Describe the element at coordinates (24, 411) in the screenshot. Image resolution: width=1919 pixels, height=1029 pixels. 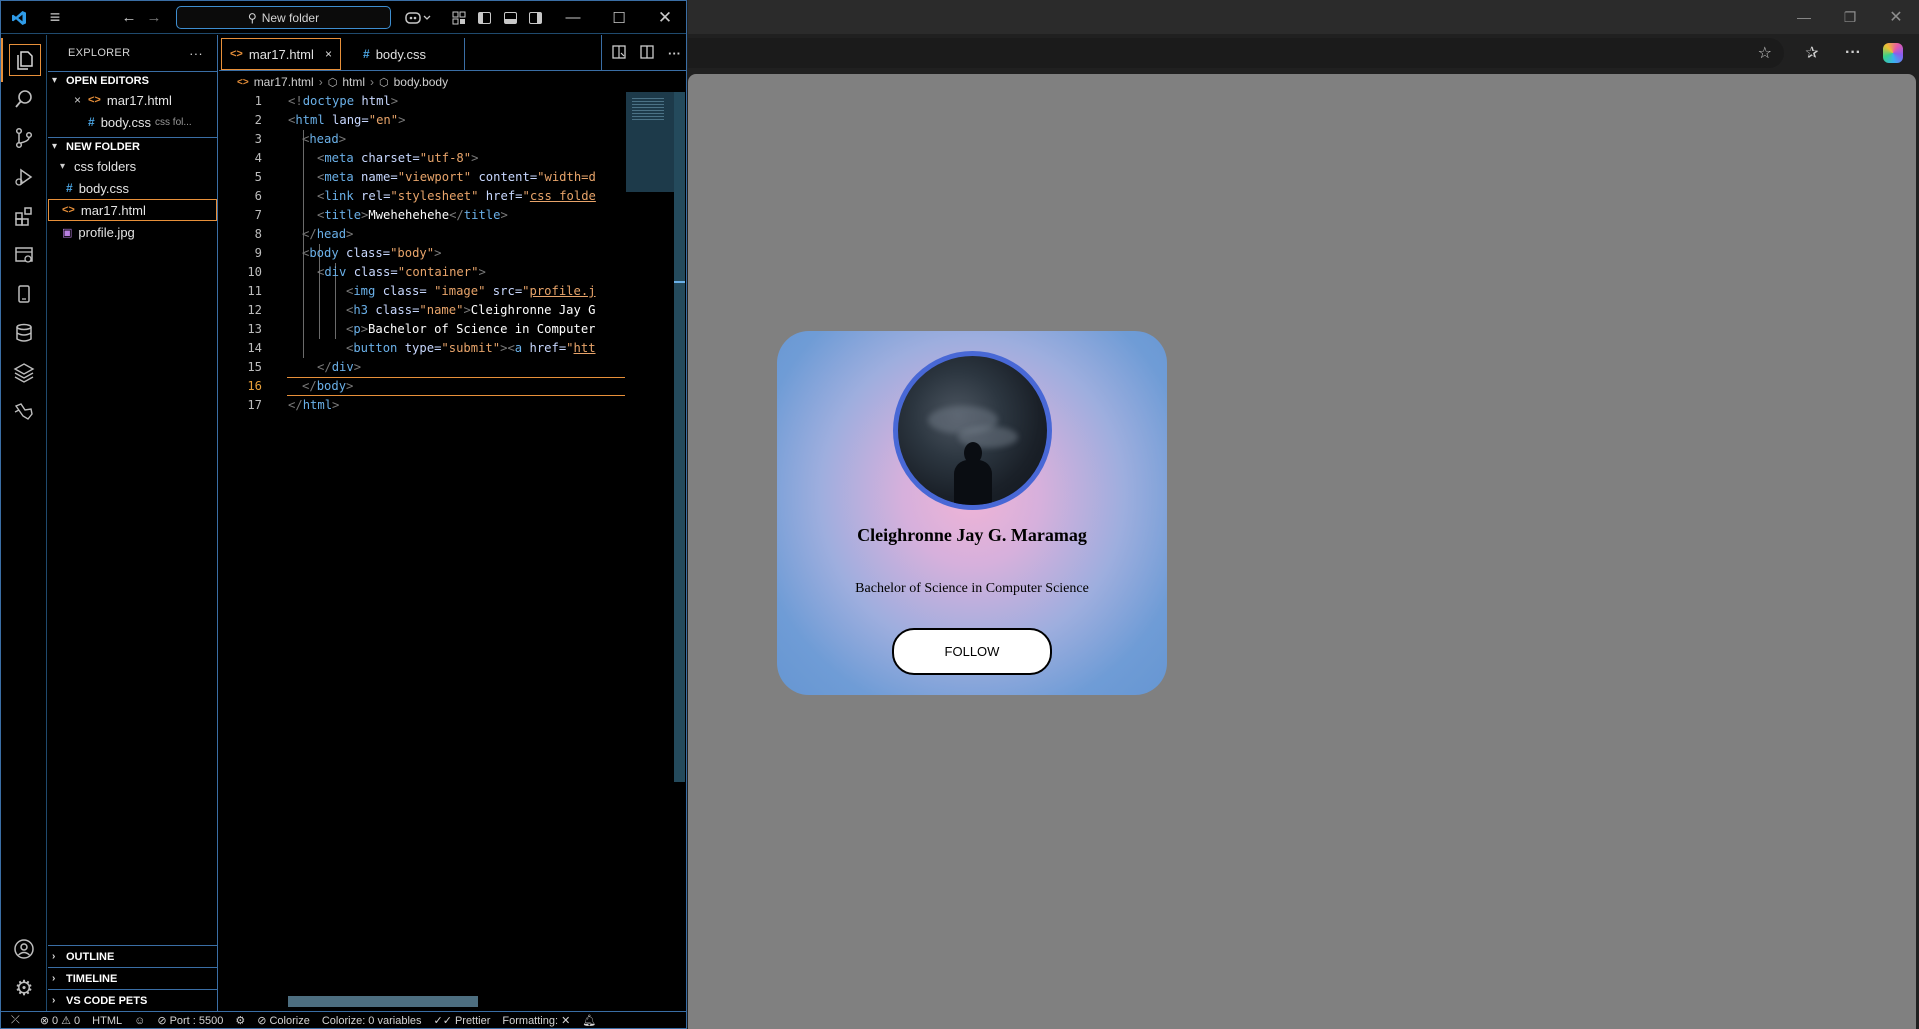
I see `vscode-pets-icon` at that location.